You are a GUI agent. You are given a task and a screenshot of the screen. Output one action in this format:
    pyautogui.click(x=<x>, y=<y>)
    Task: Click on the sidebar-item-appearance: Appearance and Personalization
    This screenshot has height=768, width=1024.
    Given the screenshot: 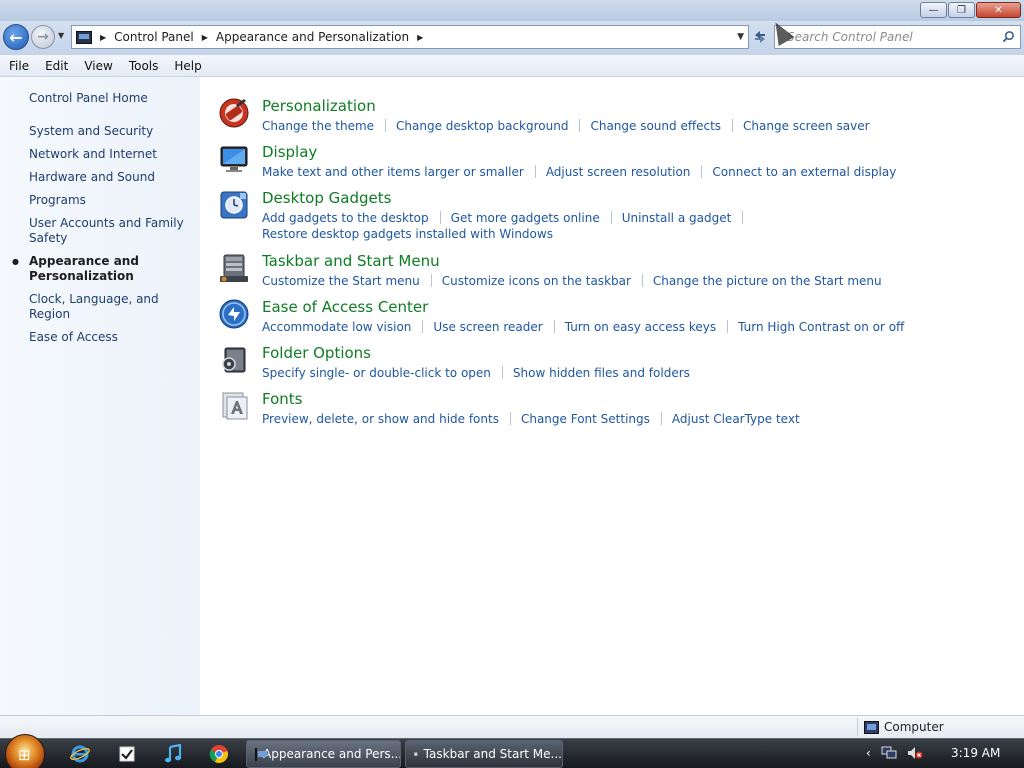 What is the action you would take?
    pyautogui.click(x=103, y=269)
    